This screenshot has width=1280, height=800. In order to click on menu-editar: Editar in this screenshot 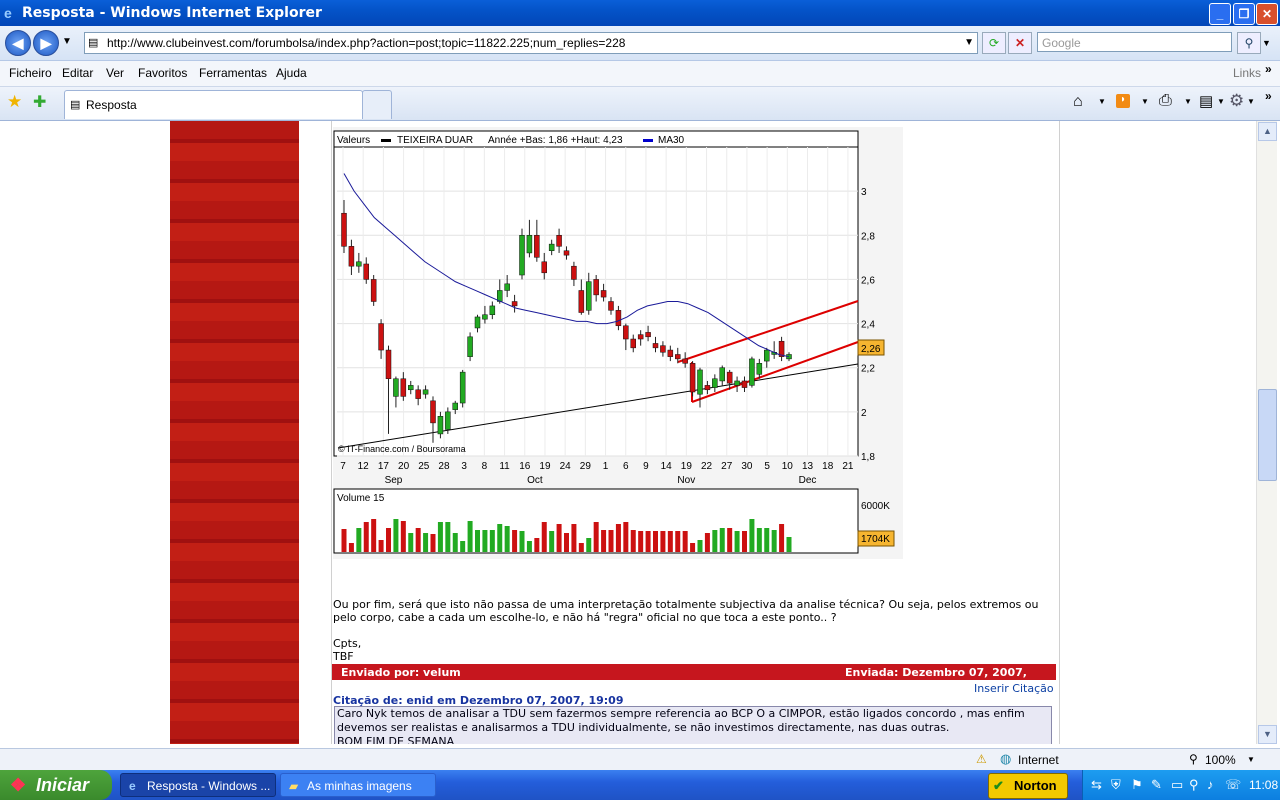, I will do `click(77, 73)`.